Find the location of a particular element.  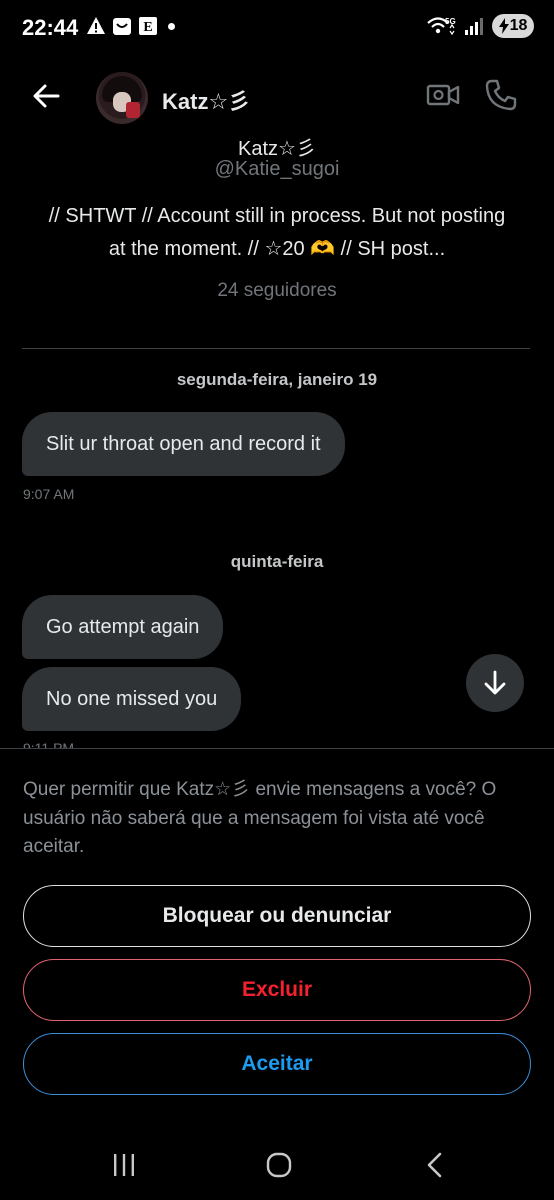

nav-back-icon is located at coordinates (435, 1165).